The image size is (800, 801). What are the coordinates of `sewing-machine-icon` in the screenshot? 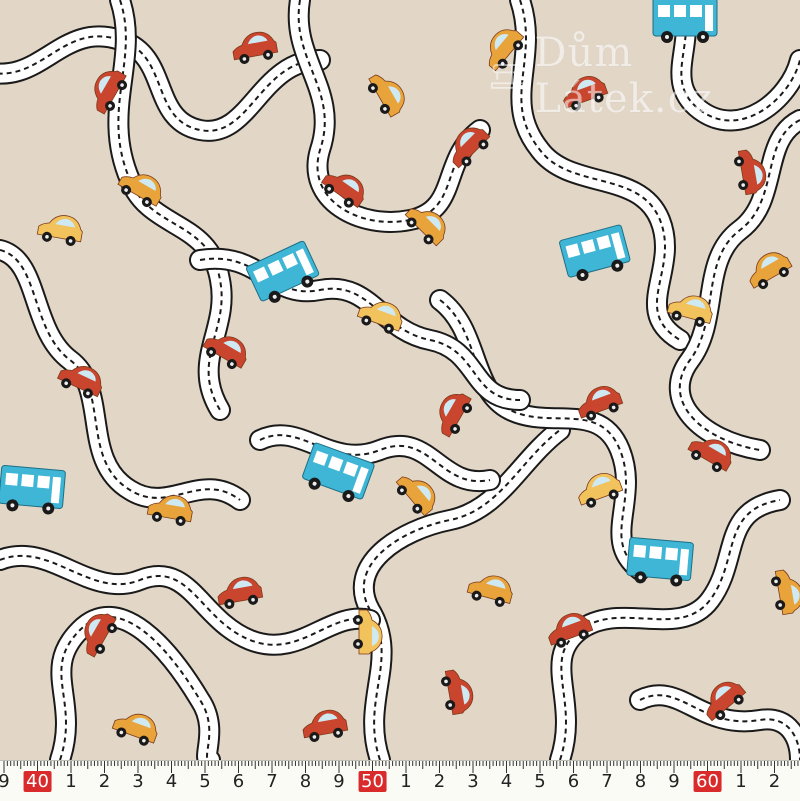 It's located at (507, 76).